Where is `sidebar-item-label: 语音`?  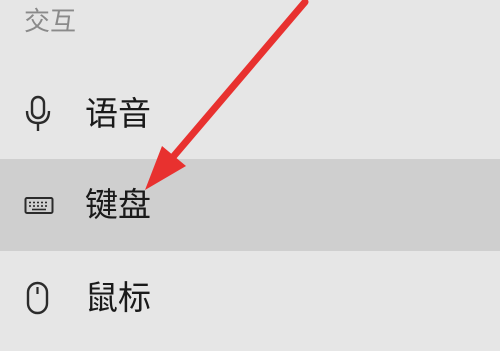 sidebar-item-label: 语音 is located at coordinates (118, 113).